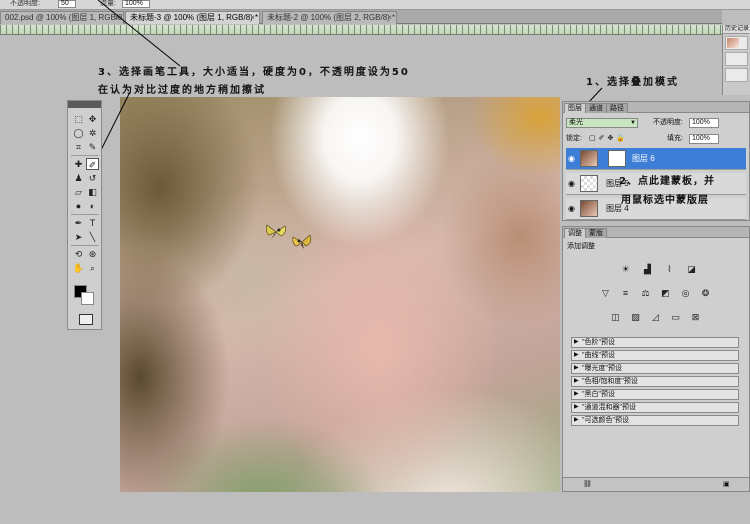 Image resolution: width=750 pixels, height=524 pixels. What do you see at coordinates (602, 123) in the screenshot?
I see `blend-mode-select: 柔光 ▼` at bounding box center [602, 123].